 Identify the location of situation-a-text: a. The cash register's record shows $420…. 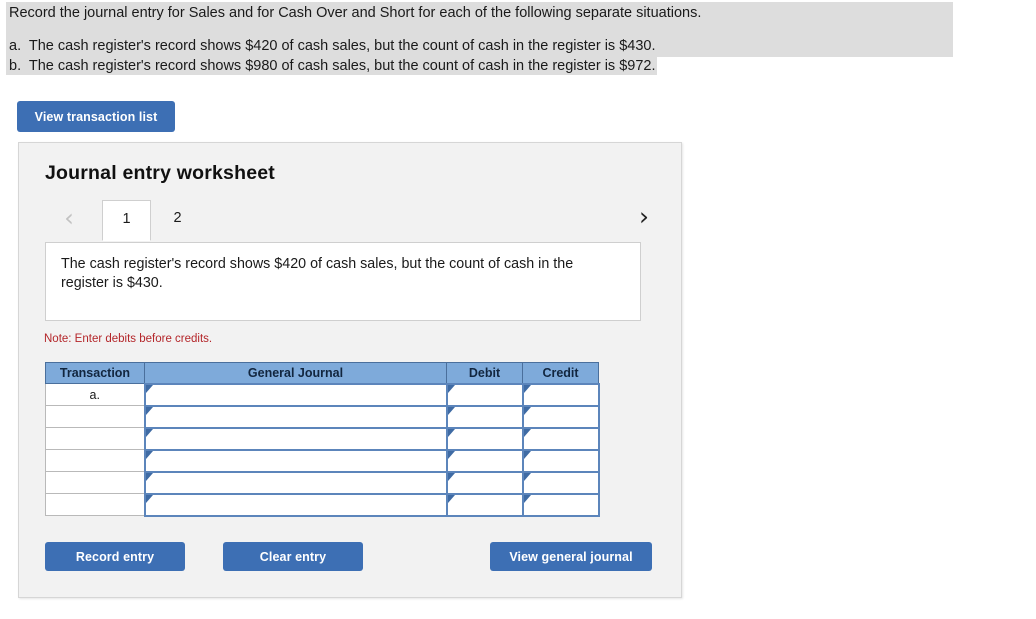
(332, 46).